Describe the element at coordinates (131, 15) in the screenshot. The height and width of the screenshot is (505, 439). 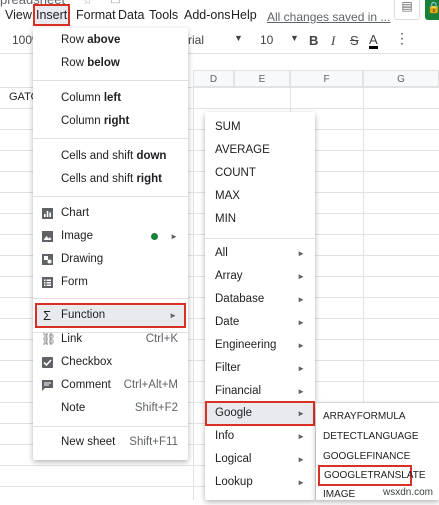
I see `menu-data: Data` at that location.